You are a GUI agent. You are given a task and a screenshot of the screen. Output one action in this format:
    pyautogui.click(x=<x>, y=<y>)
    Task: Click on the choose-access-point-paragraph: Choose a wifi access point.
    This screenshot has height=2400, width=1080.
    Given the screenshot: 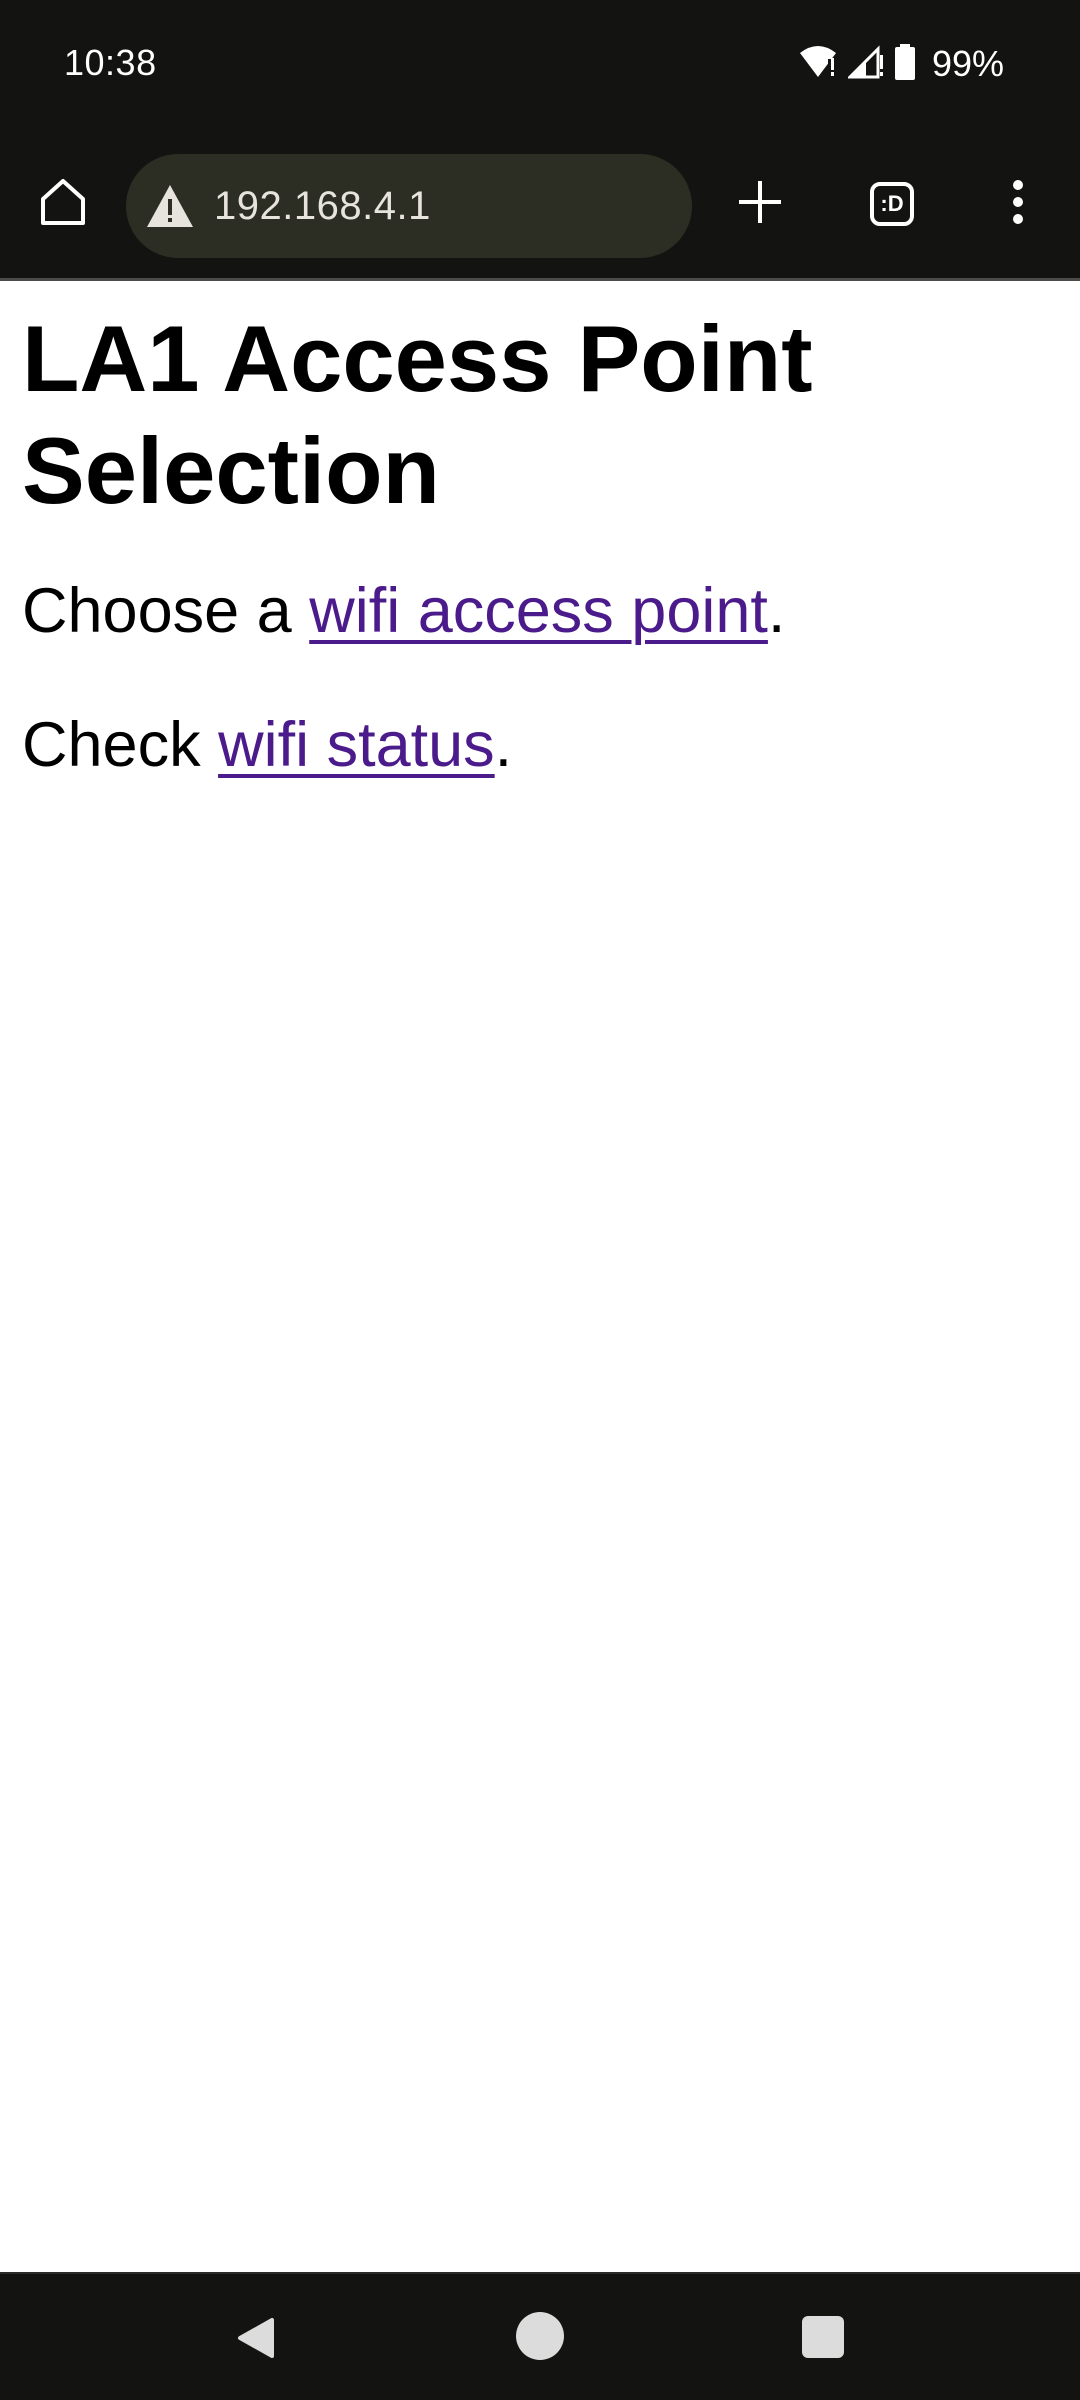 What is the action you would take?
    pyautogui.click(x=542, y=611)
    